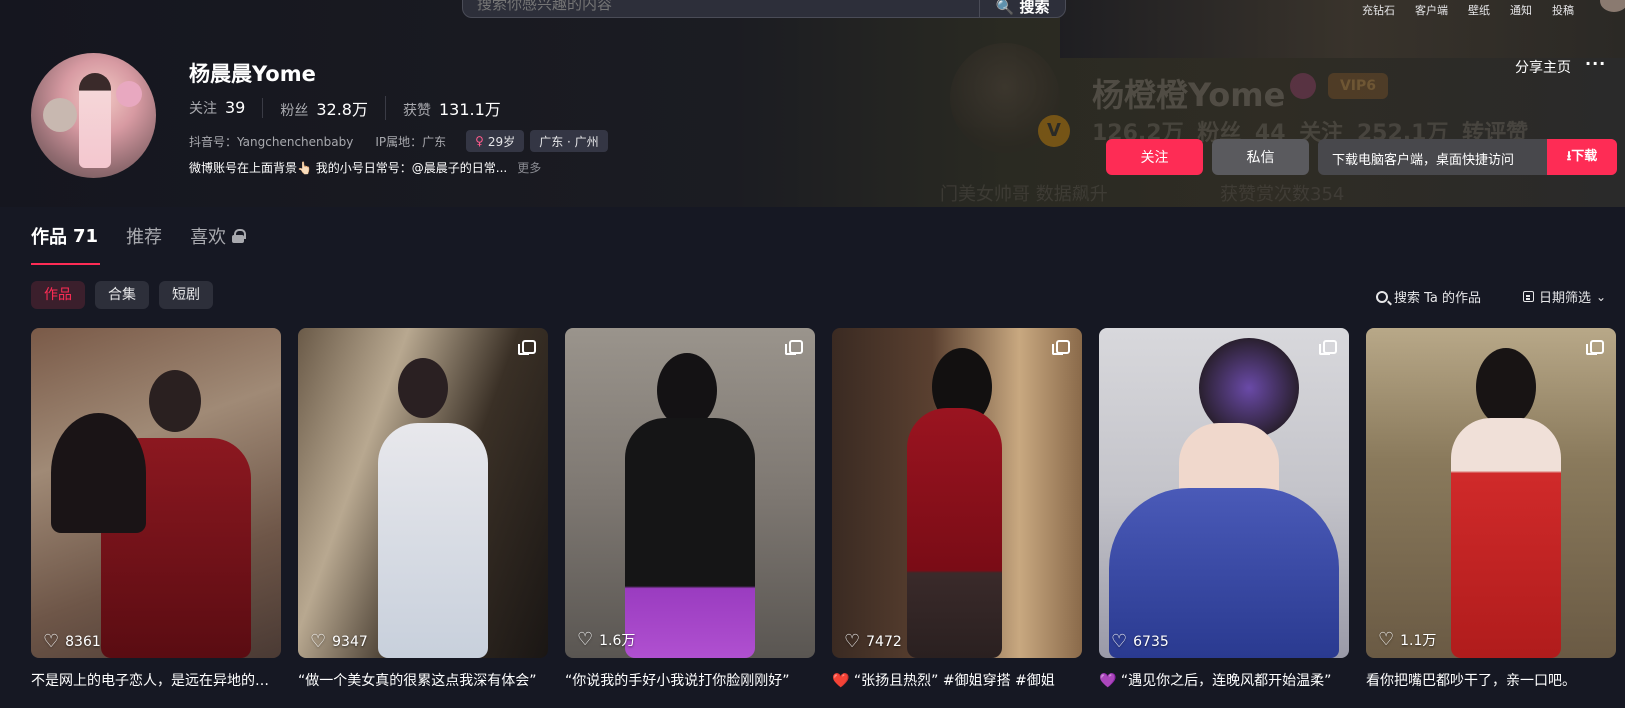 The width and height of the screenshot is (1625, 708). Describe the element at coordinates (72, 641) in the screenshot. I see `video-like-count: ♡ 8361` at that location.